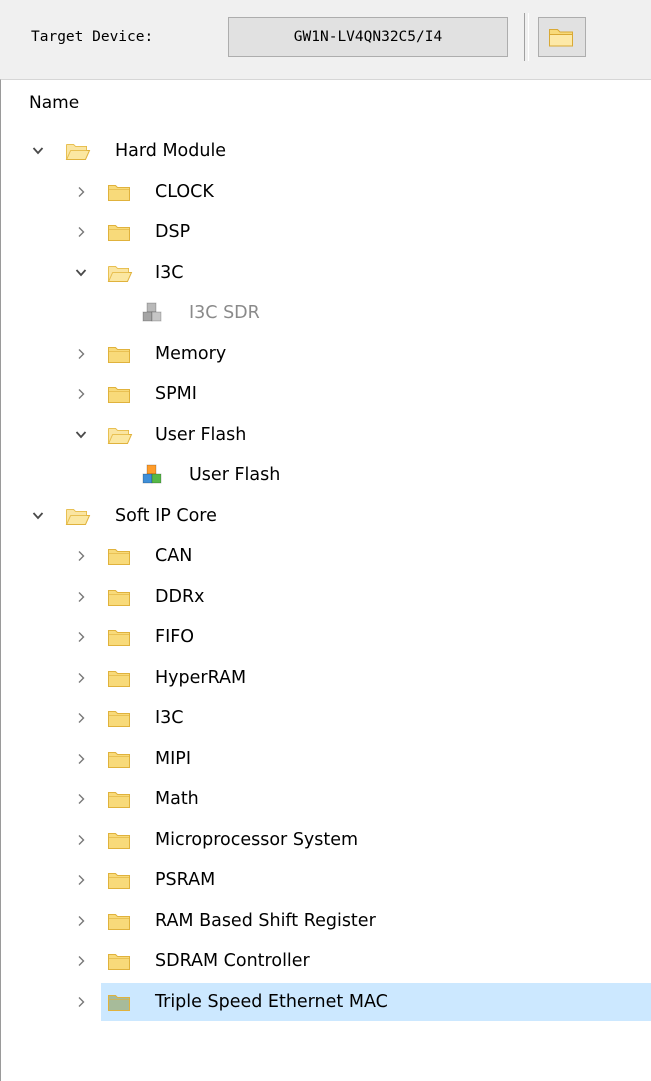  What do you see at coordinates (271, 1001) in the screenshot?
I see `tree-item-label: Triple Speed Ethernet MAC` at bounding box center [271, 1001].